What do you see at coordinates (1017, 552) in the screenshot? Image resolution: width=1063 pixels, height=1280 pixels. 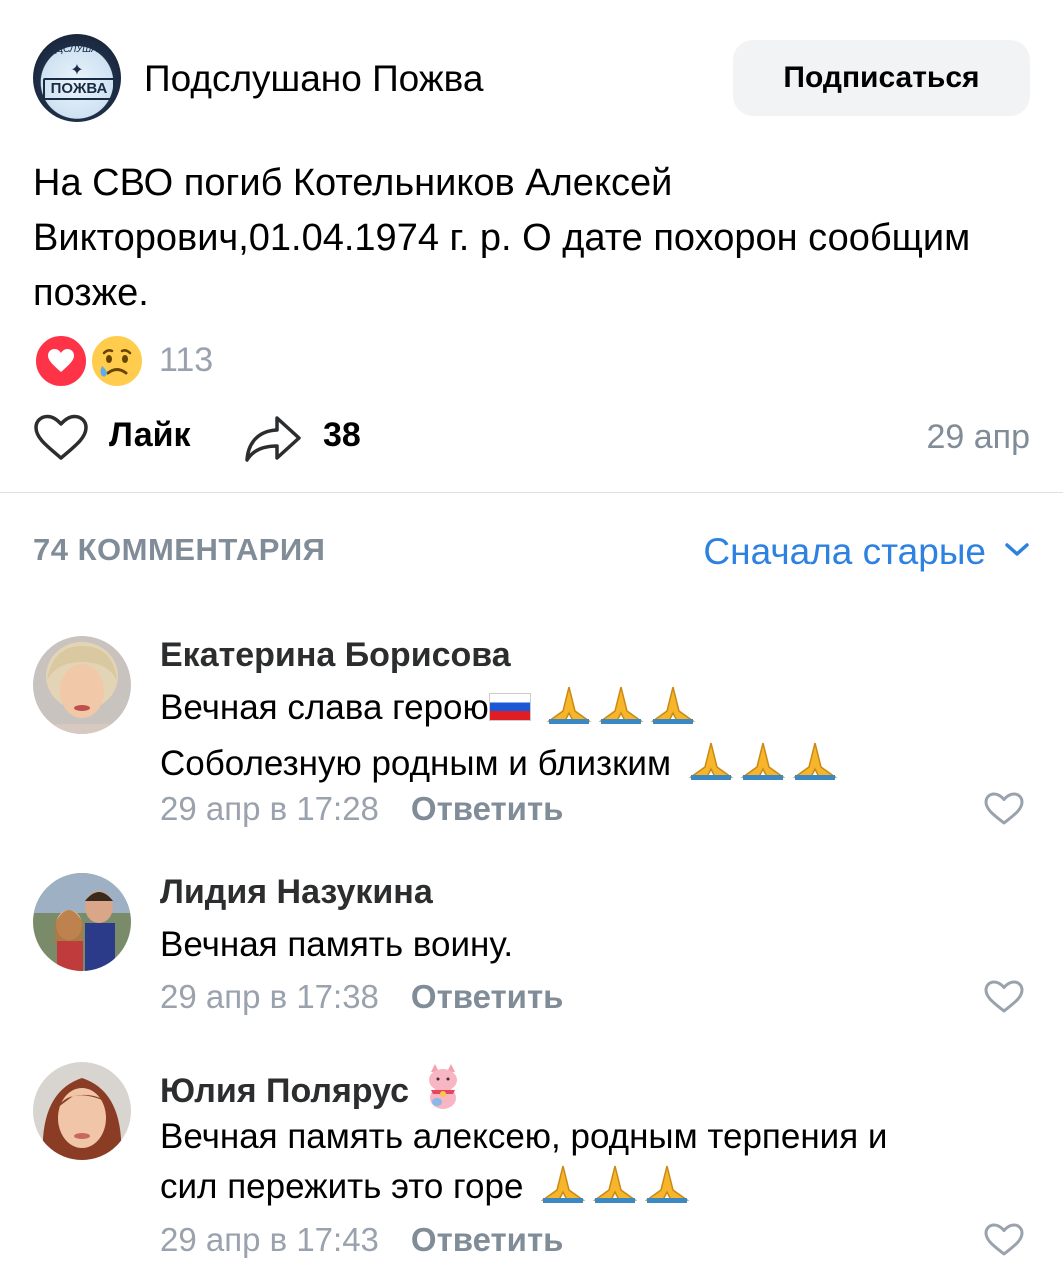 I see `chevron-down-icon` at bounding box center [1017, 552].